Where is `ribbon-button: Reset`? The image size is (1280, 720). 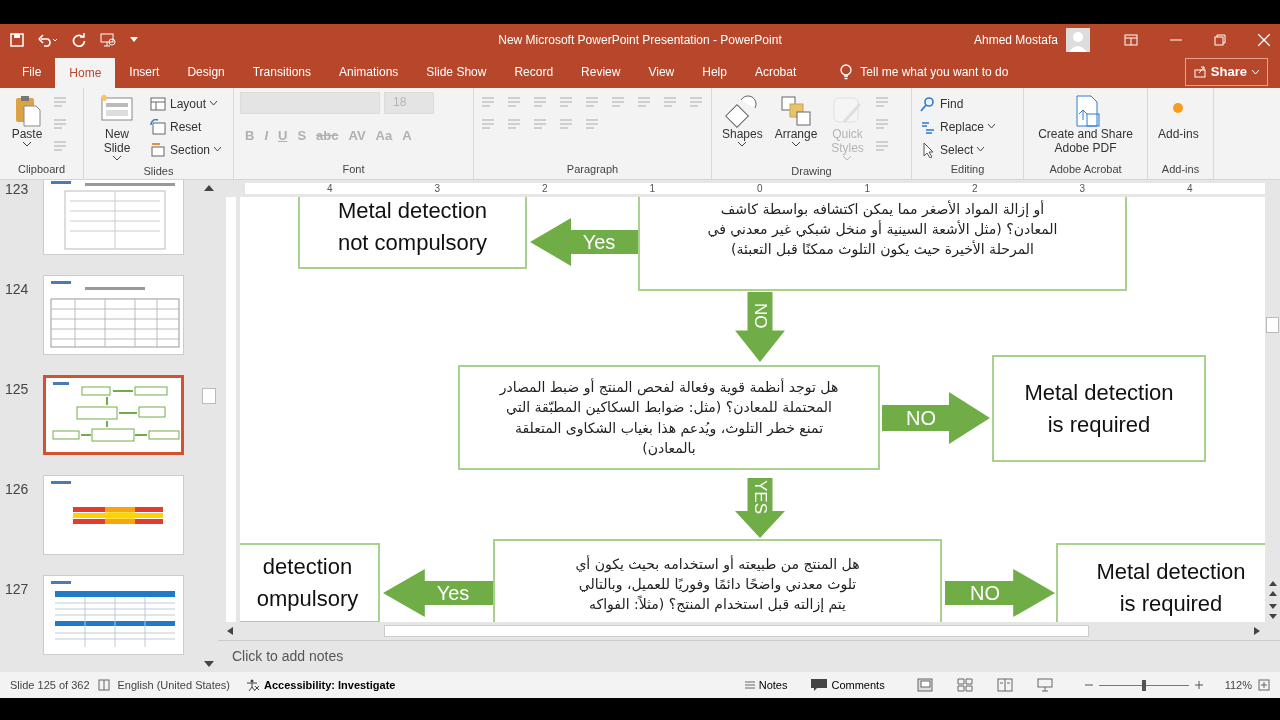
ribbon-button: Reset is located at coordinates (186, 126).